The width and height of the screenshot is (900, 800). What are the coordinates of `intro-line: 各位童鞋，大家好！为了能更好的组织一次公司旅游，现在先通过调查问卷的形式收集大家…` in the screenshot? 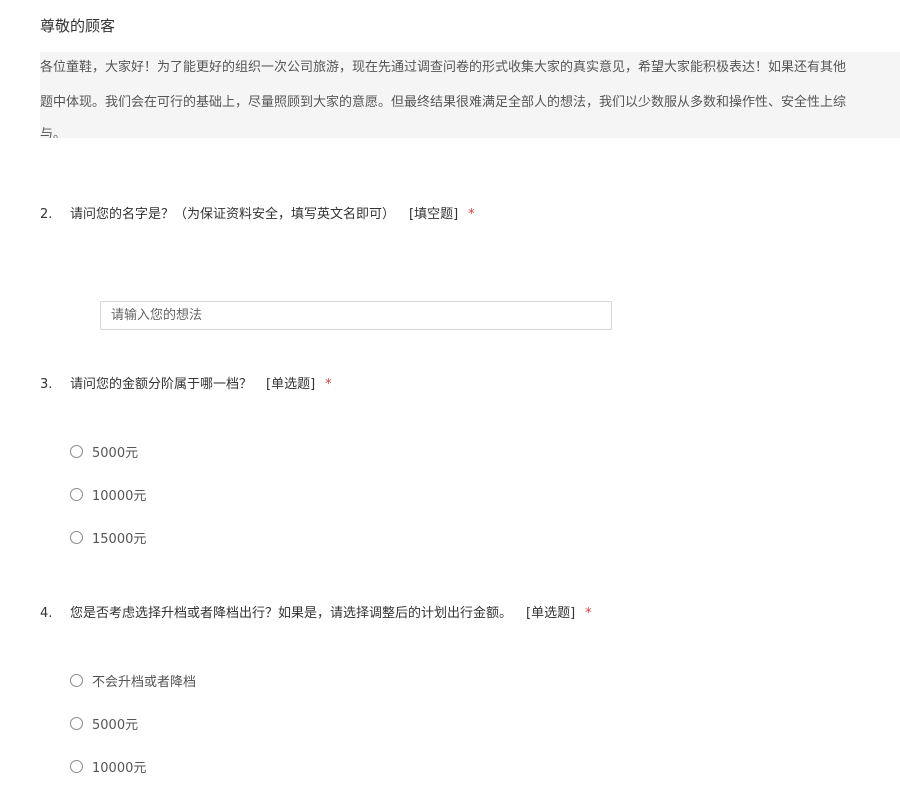 It's located at (443, 67).